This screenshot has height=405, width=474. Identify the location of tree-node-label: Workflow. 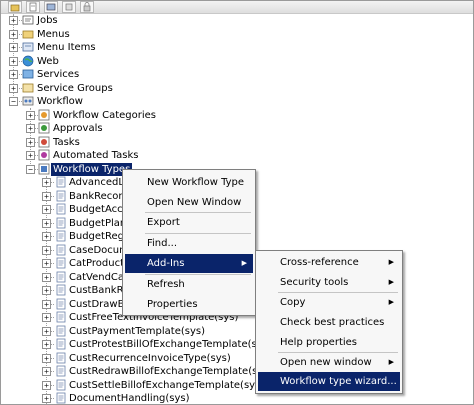
(60, 101).